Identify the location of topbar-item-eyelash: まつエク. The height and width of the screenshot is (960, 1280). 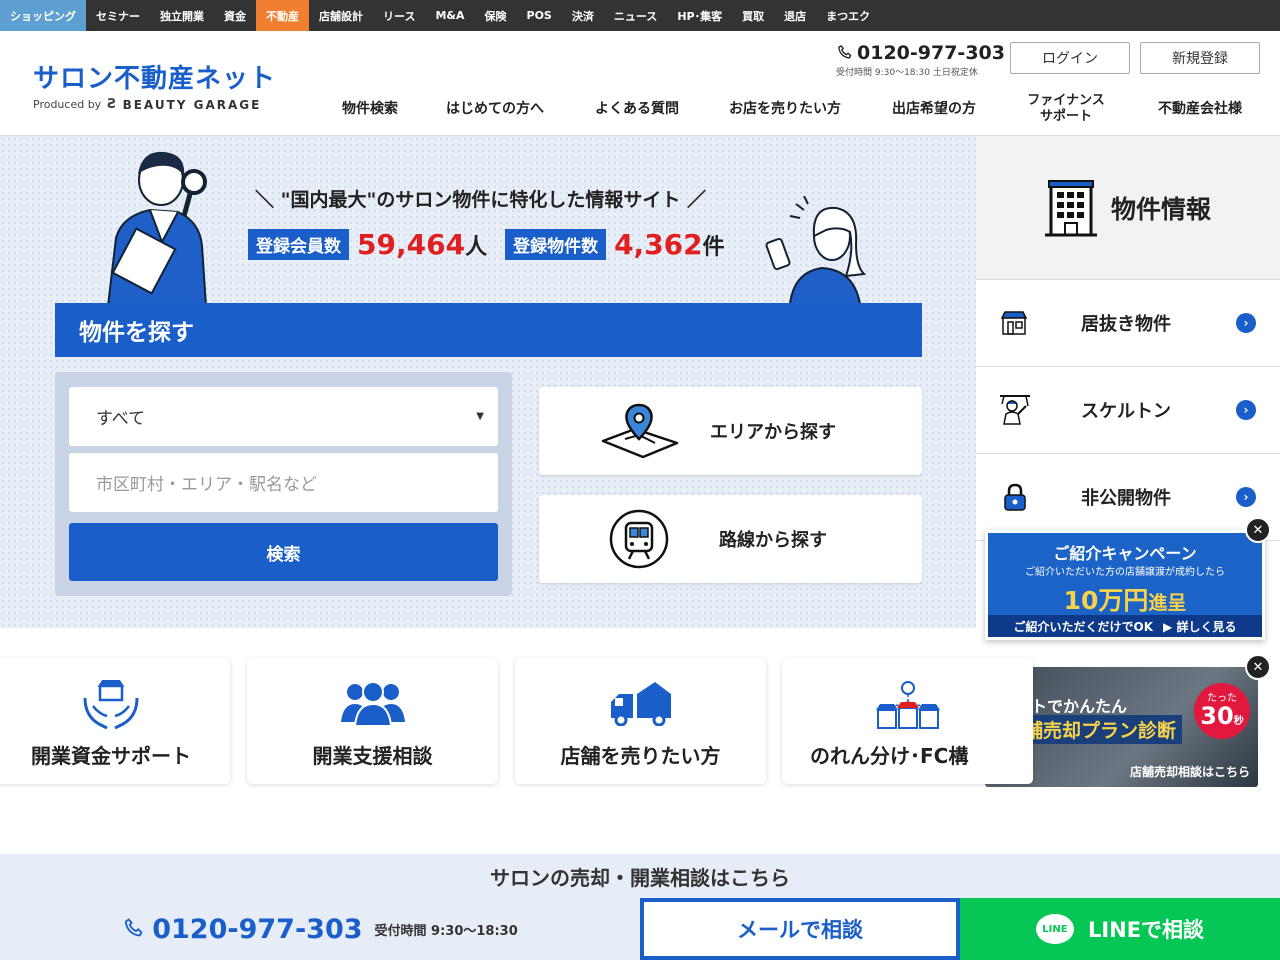
(848, 15).